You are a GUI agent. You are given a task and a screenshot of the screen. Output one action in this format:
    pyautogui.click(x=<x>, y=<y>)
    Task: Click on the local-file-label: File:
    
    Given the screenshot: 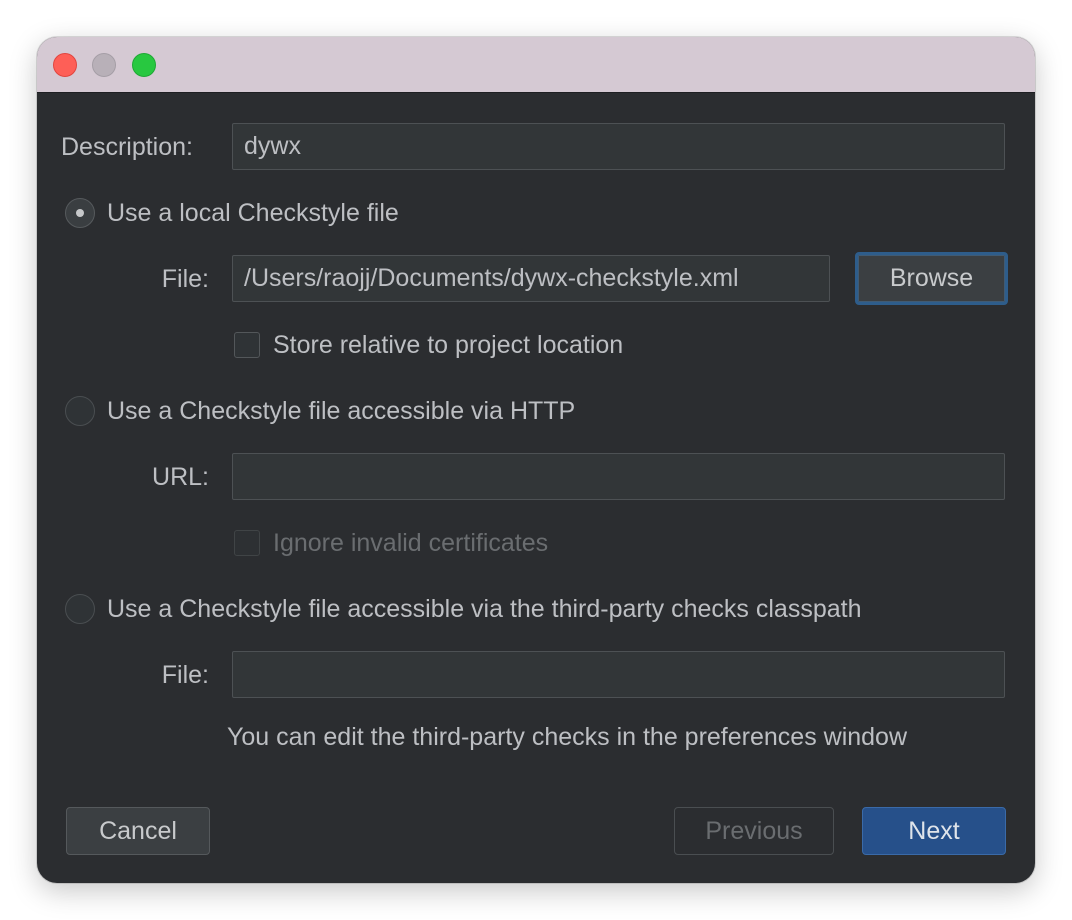 What is the action you would take?
    pyautogui.click(x=185, y=279)
    